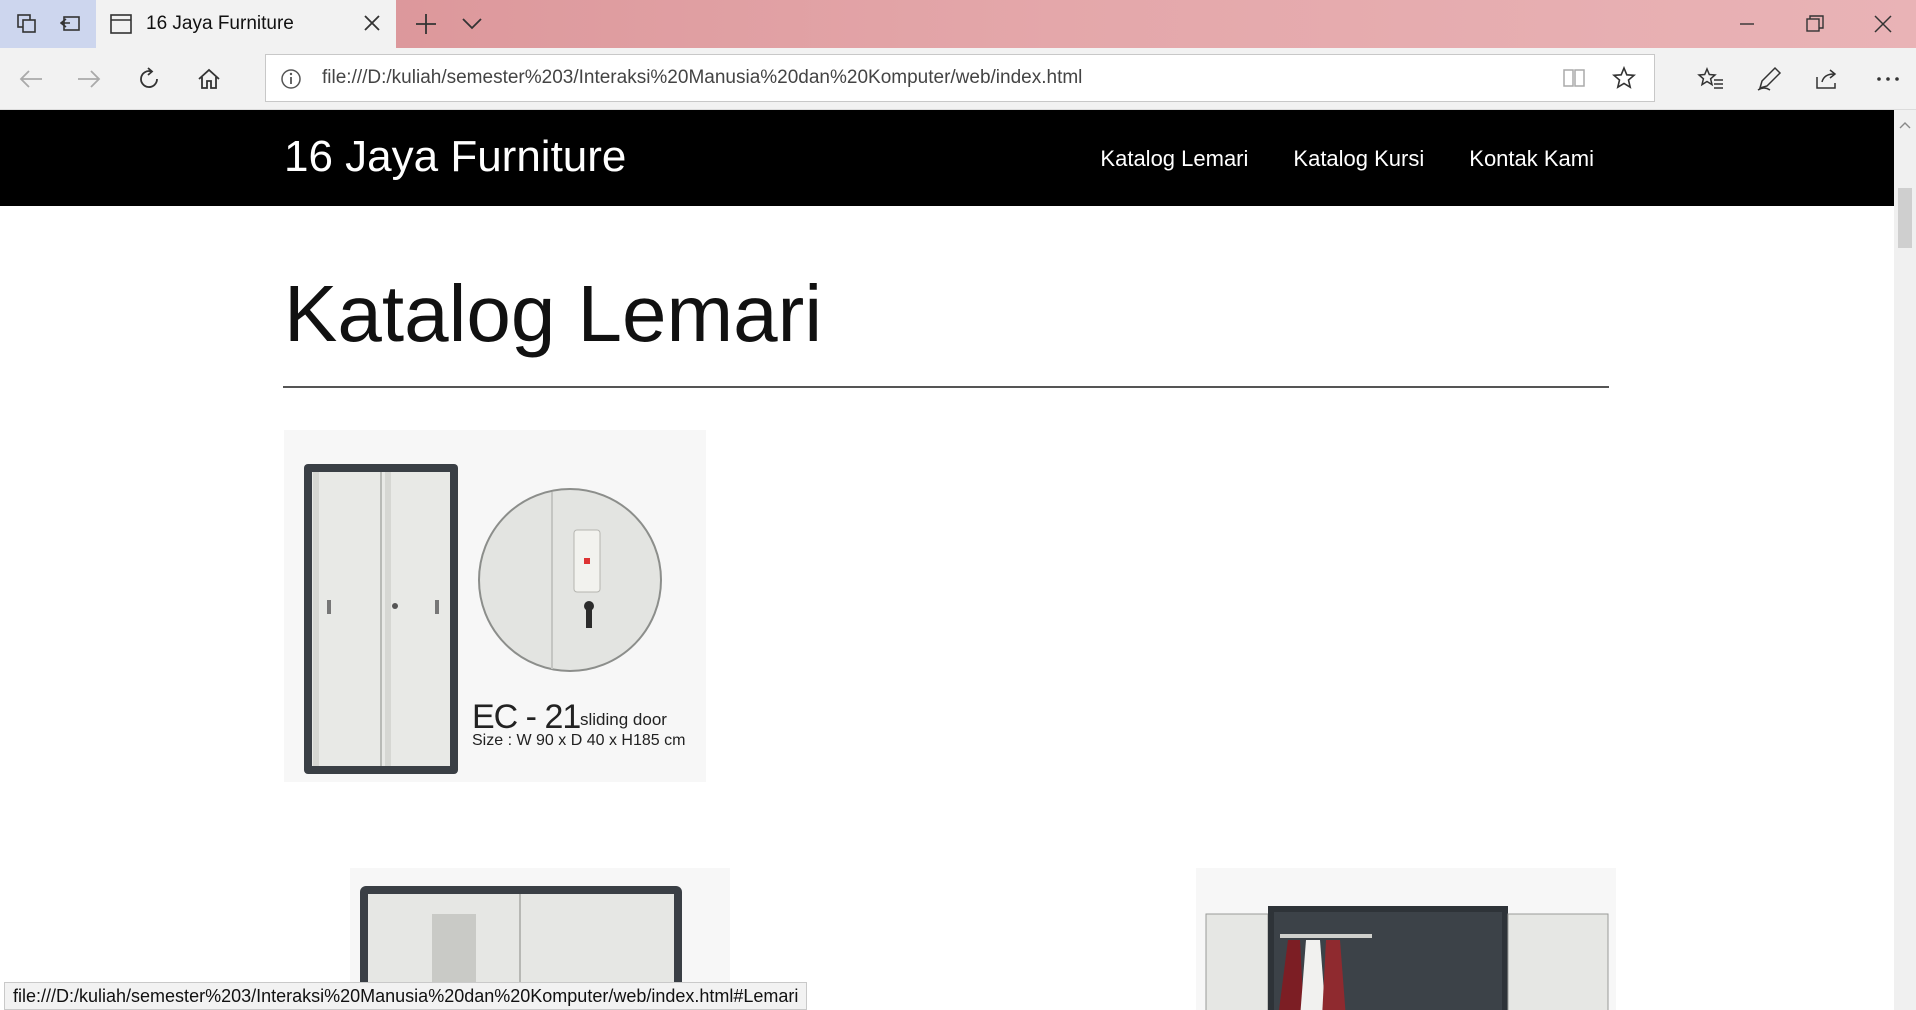 Image resolution: width=1916 pixels, height=1010 pixels. I want to click on site-info-icon, so click(291, 81).